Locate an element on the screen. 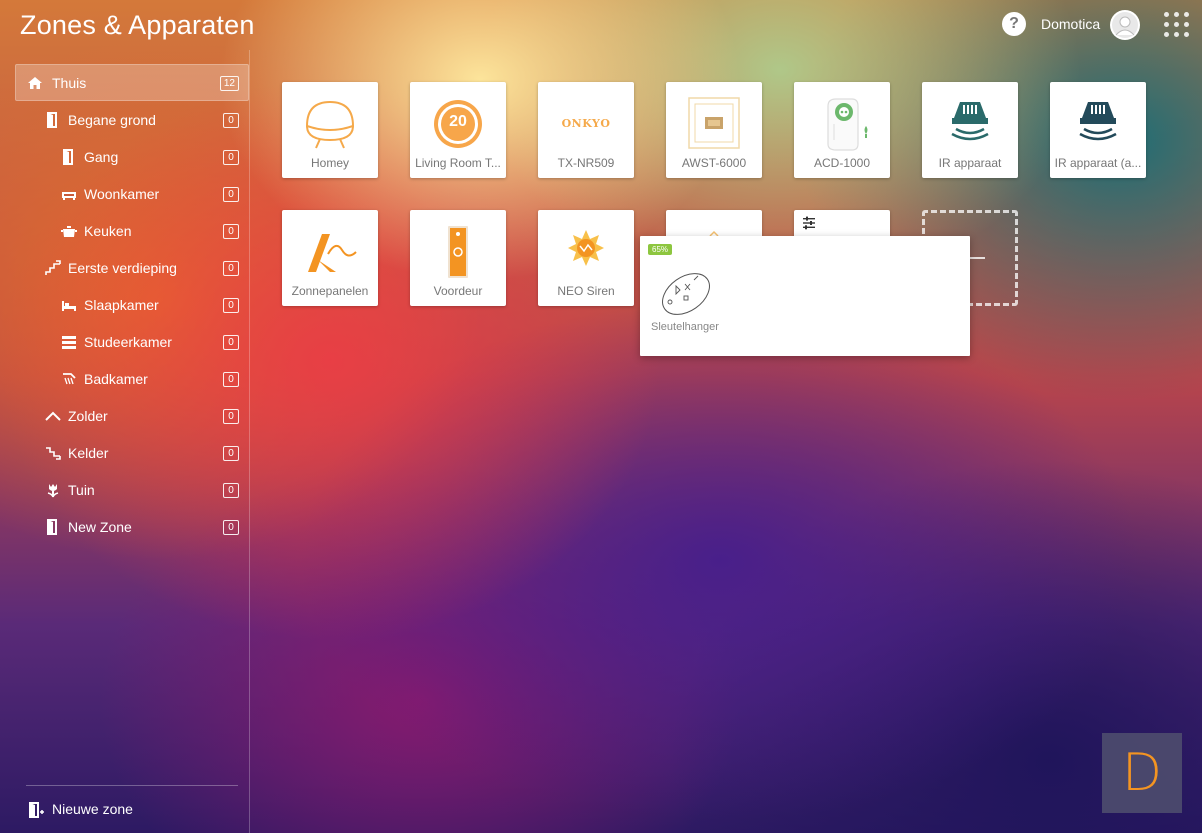 The width and height of the screenshot is (1202, 833). solar-icon is located at coordinates (332, 253).